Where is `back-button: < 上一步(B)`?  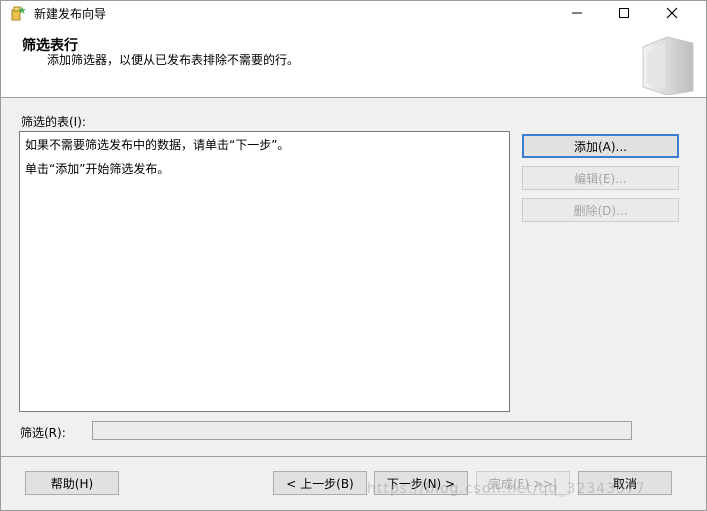
back-button: < 上一步(B) is located at coordinates (320, 483).